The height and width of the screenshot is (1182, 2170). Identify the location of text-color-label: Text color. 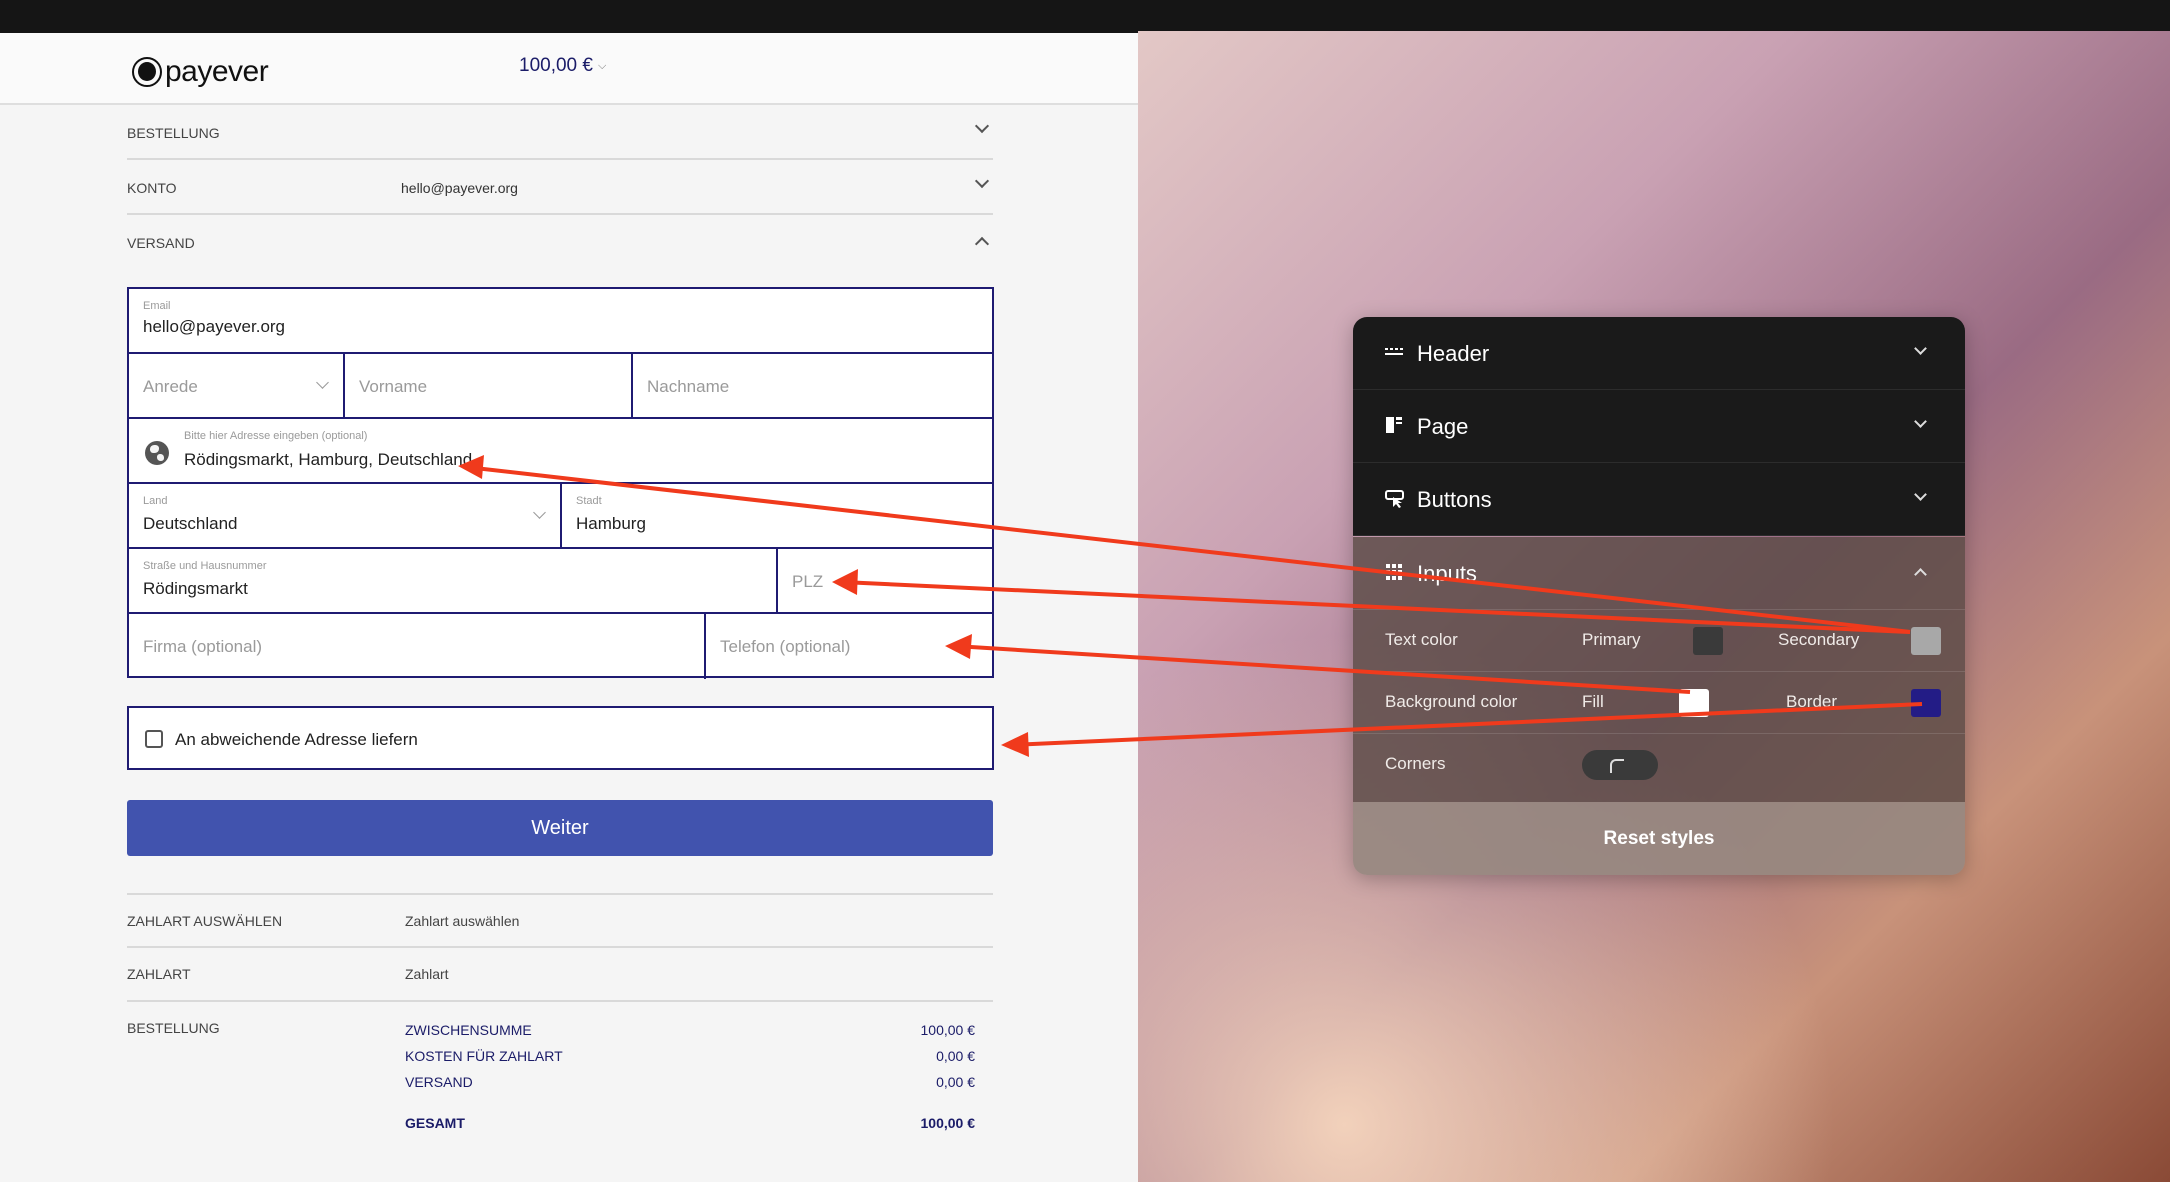
(1421, 639).